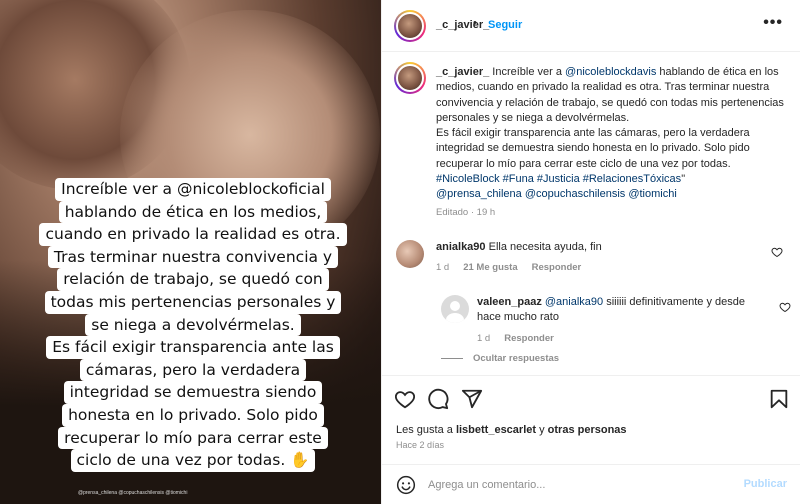 The image size is (800, 504). I want to click on comment-composer: Publicar, so click(591, 484).